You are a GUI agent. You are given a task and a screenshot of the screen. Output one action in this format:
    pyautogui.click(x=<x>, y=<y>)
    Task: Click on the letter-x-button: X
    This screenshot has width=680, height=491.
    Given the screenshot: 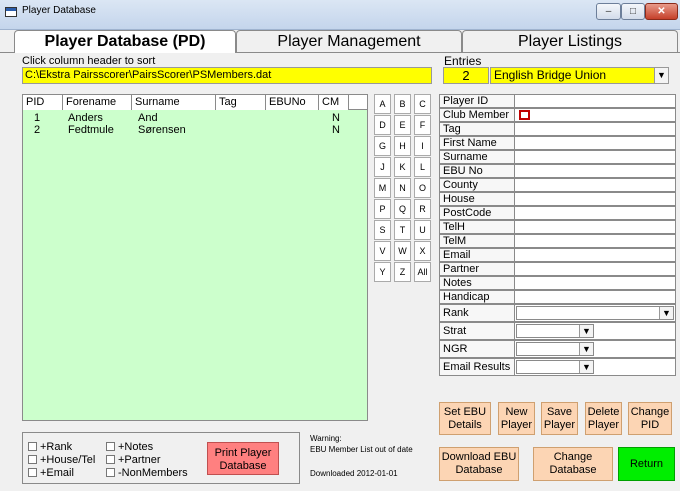 What is the action you would take?
    pyautogui.click(x=422, y=251)
    